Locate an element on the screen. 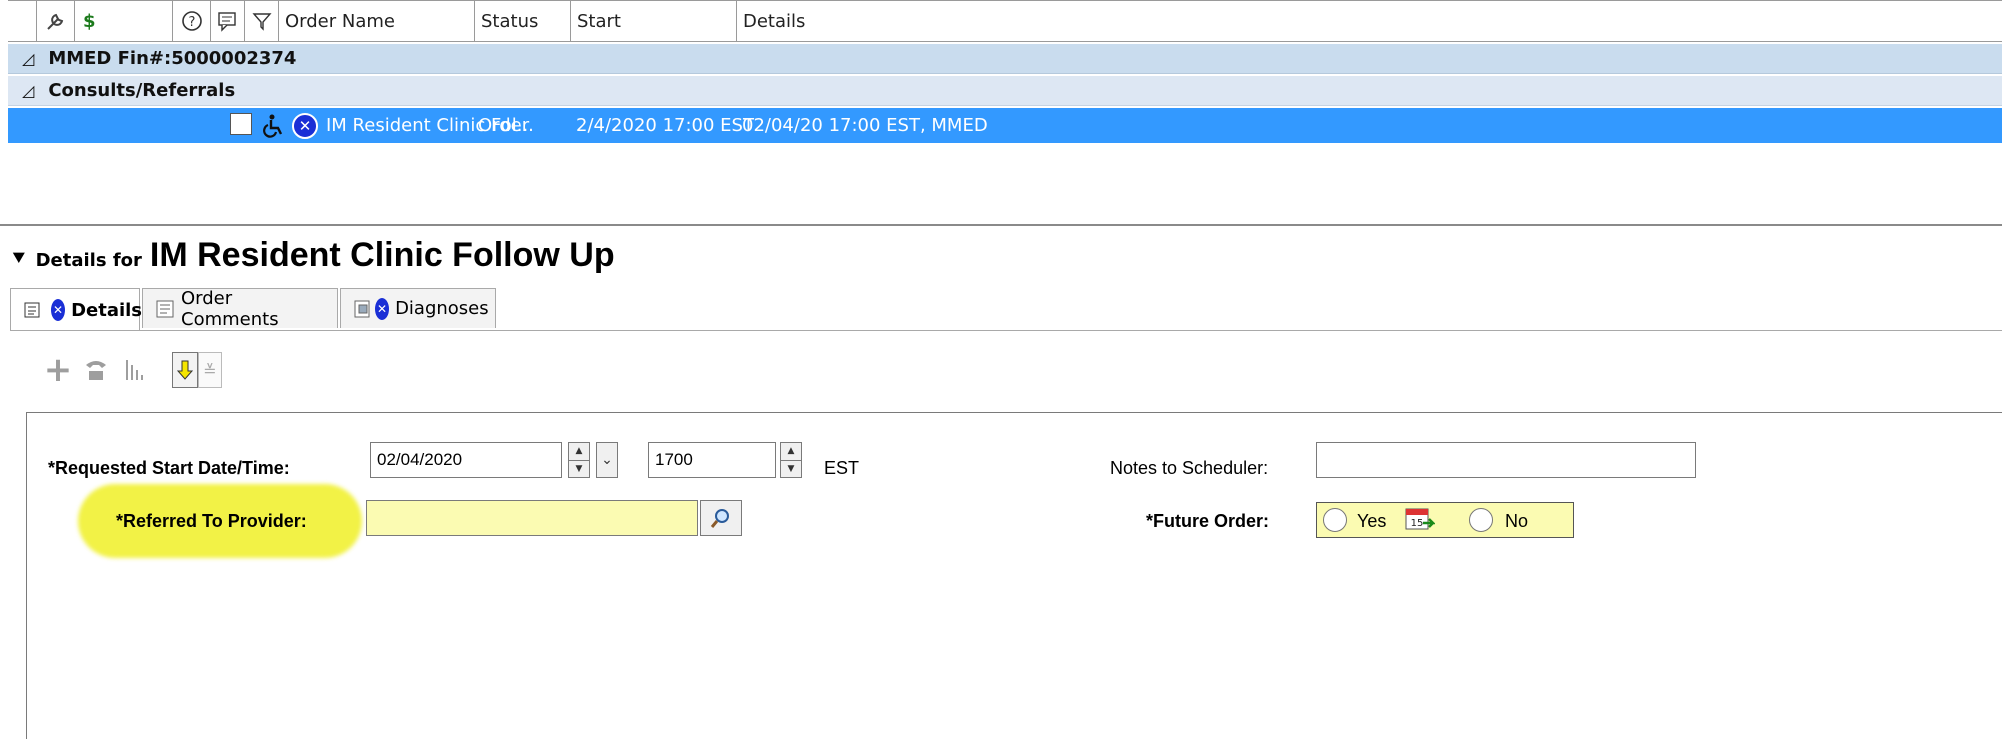 The image size is (2002, 739). no-radio is located at coordinates (1481, 520).